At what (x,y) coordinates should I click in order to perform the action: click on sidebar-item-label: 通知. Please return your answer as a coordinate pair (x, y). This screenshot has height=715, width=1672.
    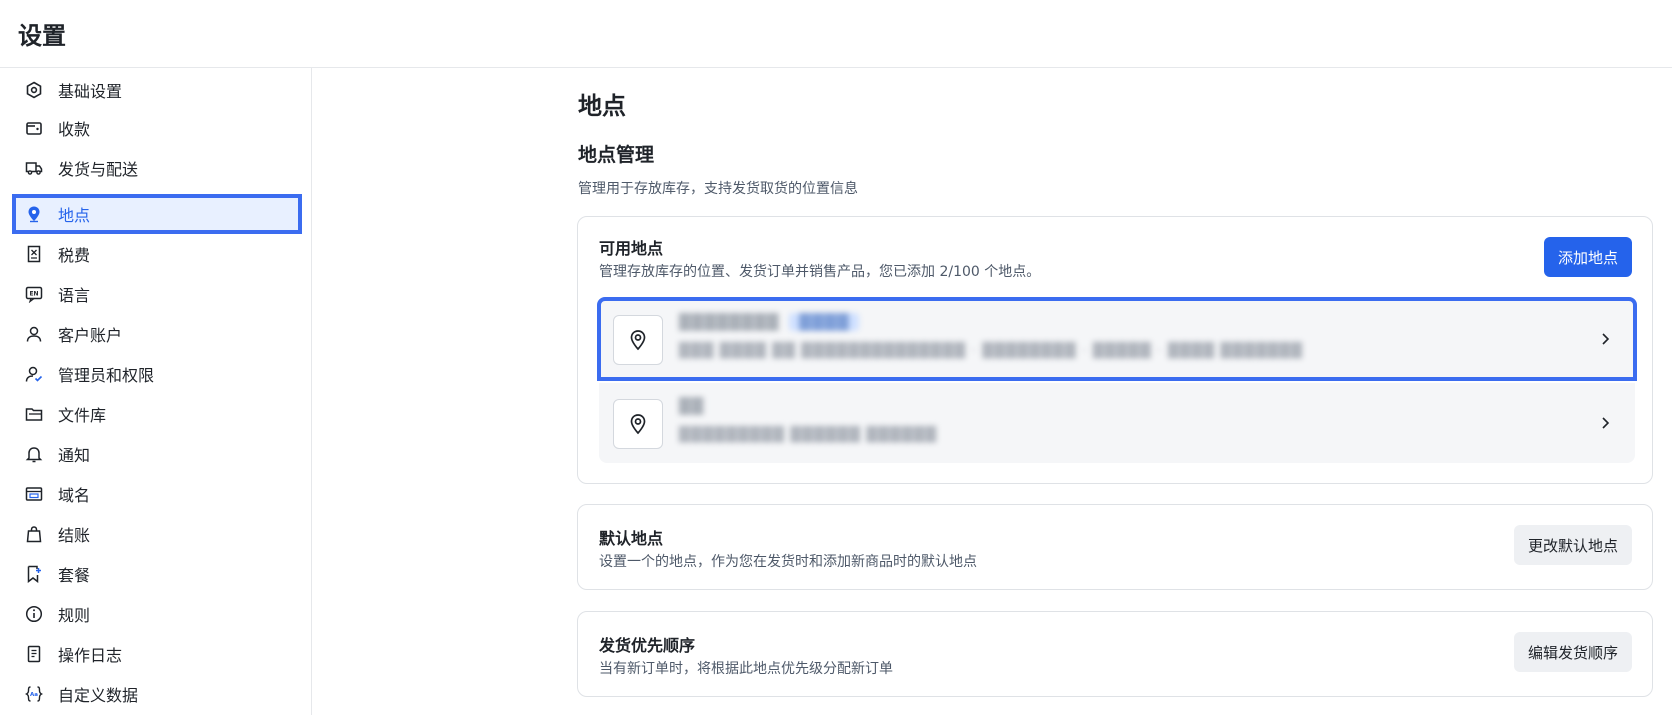
    Looking at the image, I should click on (74, 455).